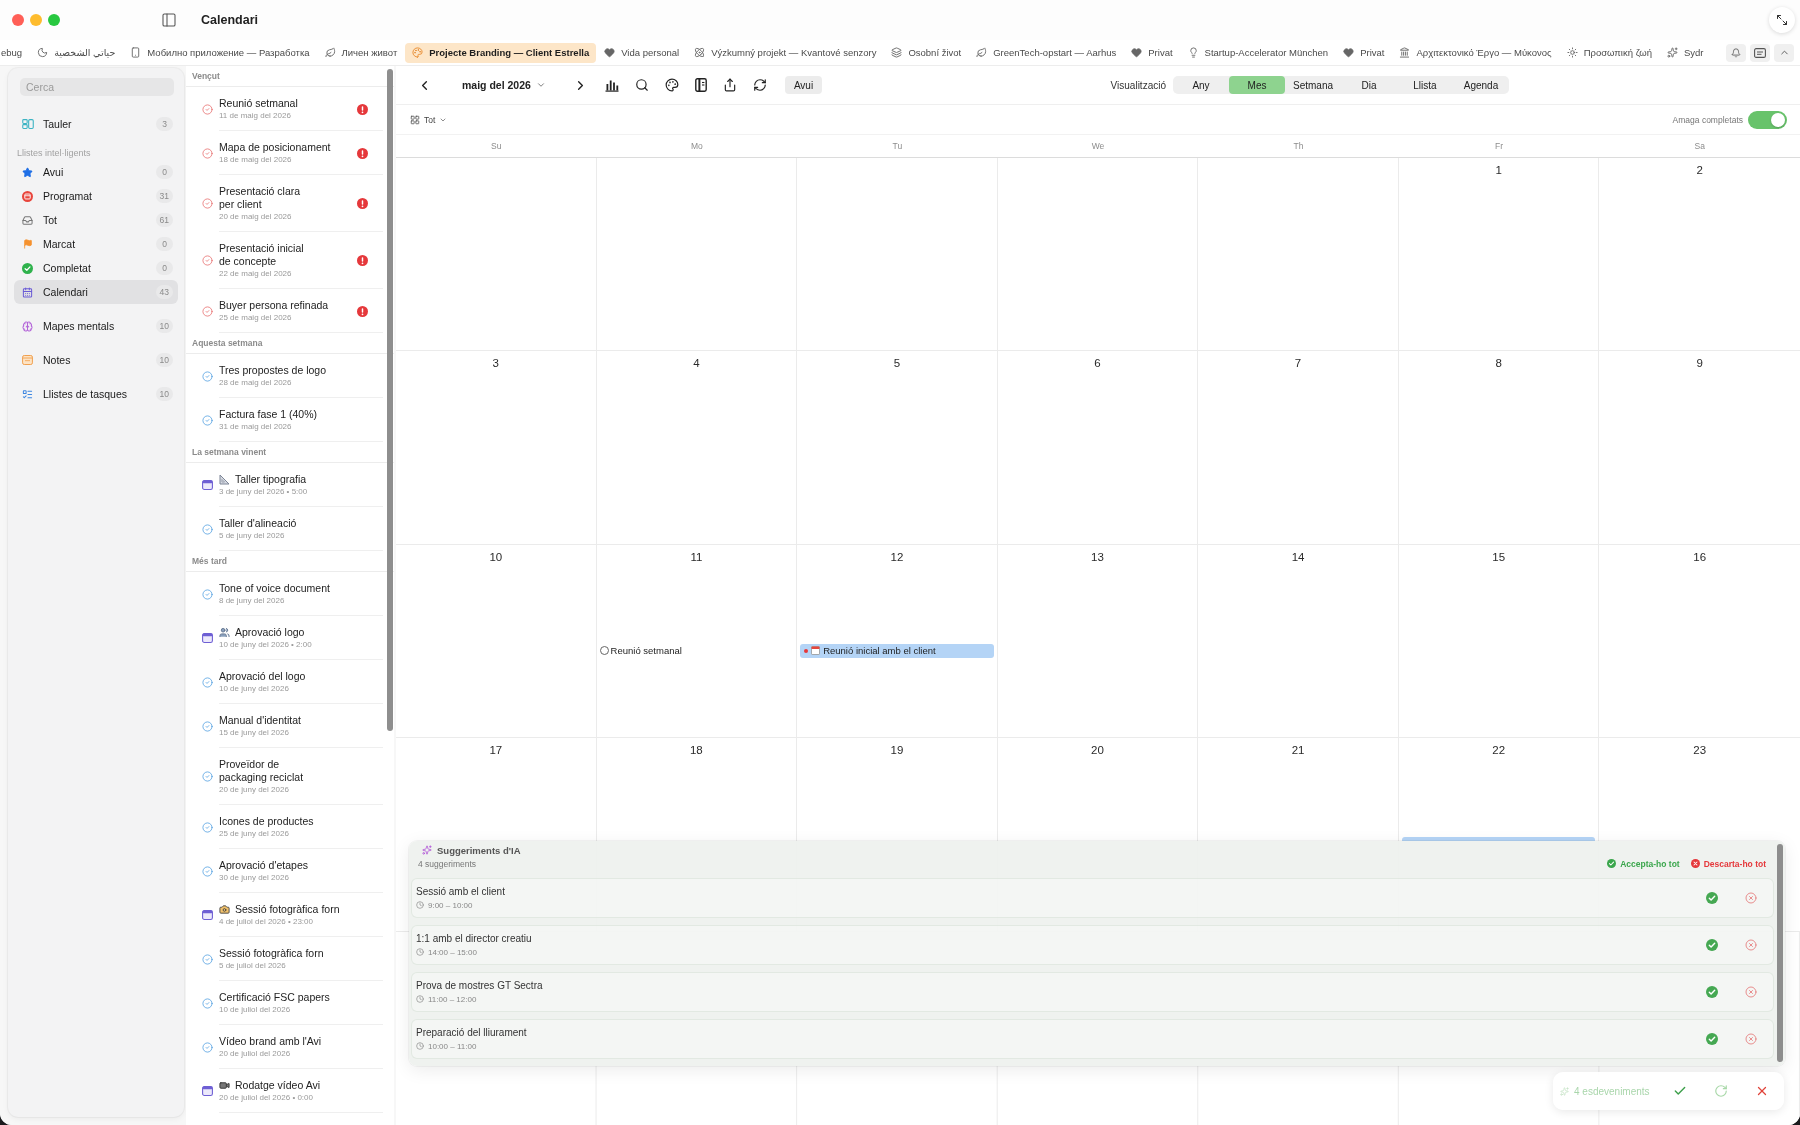 The height and width of the screenshot is (1125, 1800). I want to click on tab: Startup-Accelerator München, so click(1258, 52).